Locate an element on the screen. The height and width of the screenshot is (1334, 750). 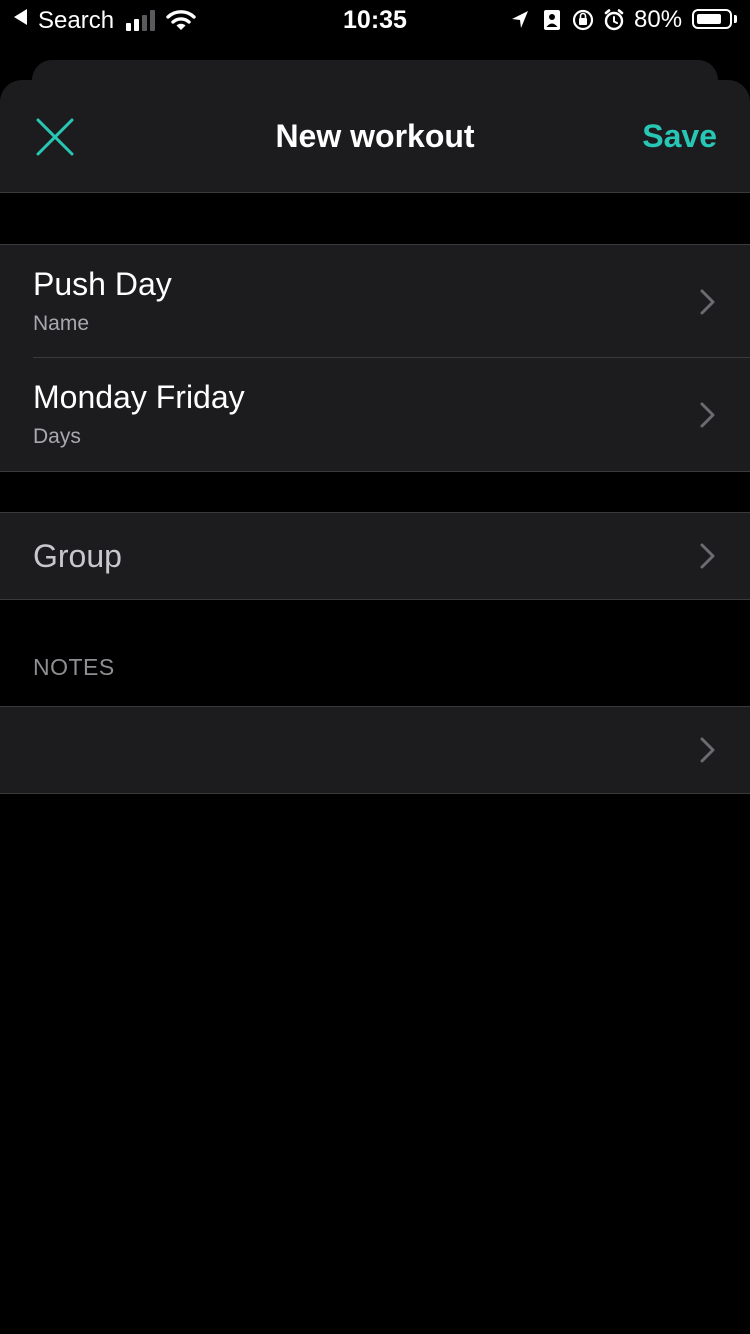
location-arrow-icon is located at coordinates (520, 19).